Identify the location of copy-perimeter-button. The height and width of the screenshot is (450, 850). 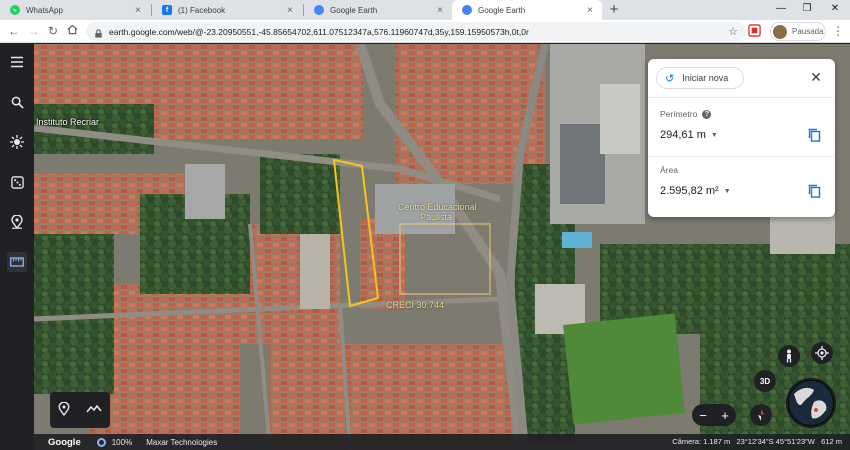
(815, 135).